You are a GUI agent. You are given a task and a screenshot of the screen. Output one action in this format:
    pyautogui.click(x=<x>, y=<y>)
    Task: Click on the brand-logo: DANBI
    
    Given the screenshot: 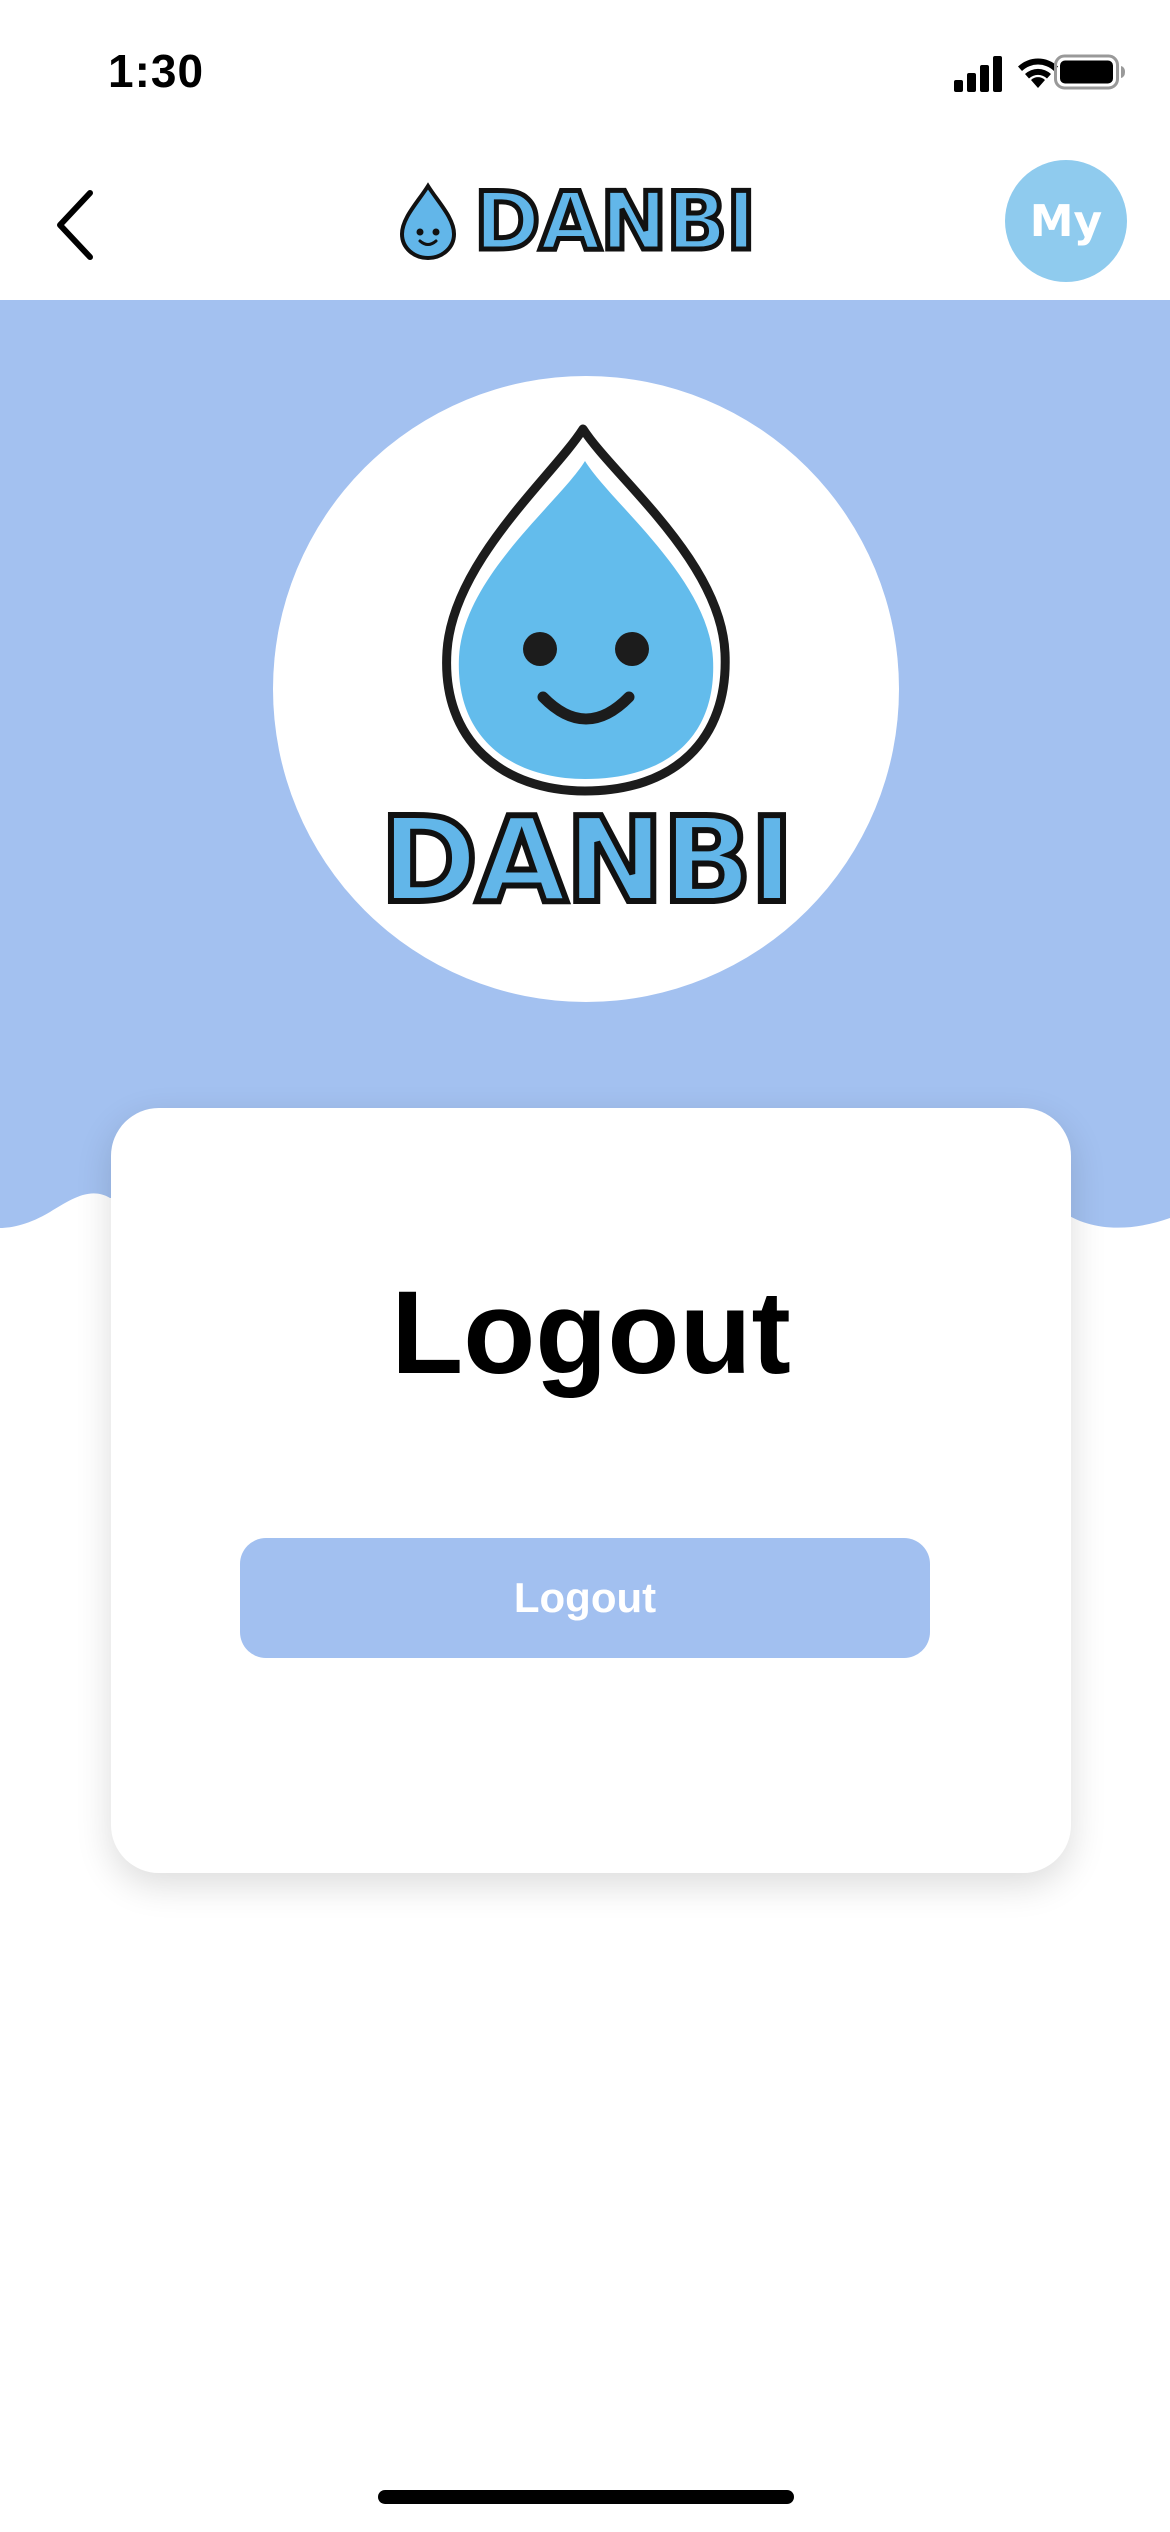 What is the action you would take?
    pyautogui.click(x=586, y=689)
    